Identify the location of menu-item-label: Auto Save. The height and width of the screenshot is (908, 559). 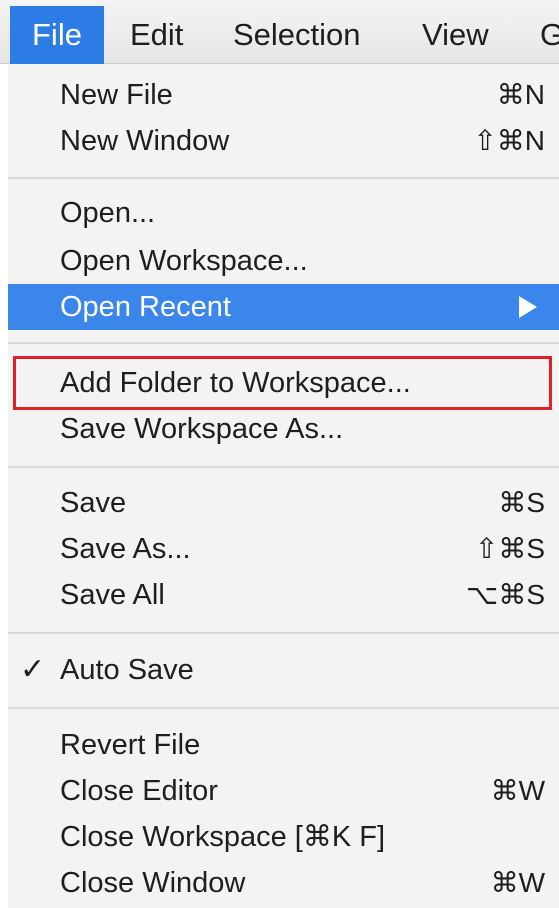
(127, 670).